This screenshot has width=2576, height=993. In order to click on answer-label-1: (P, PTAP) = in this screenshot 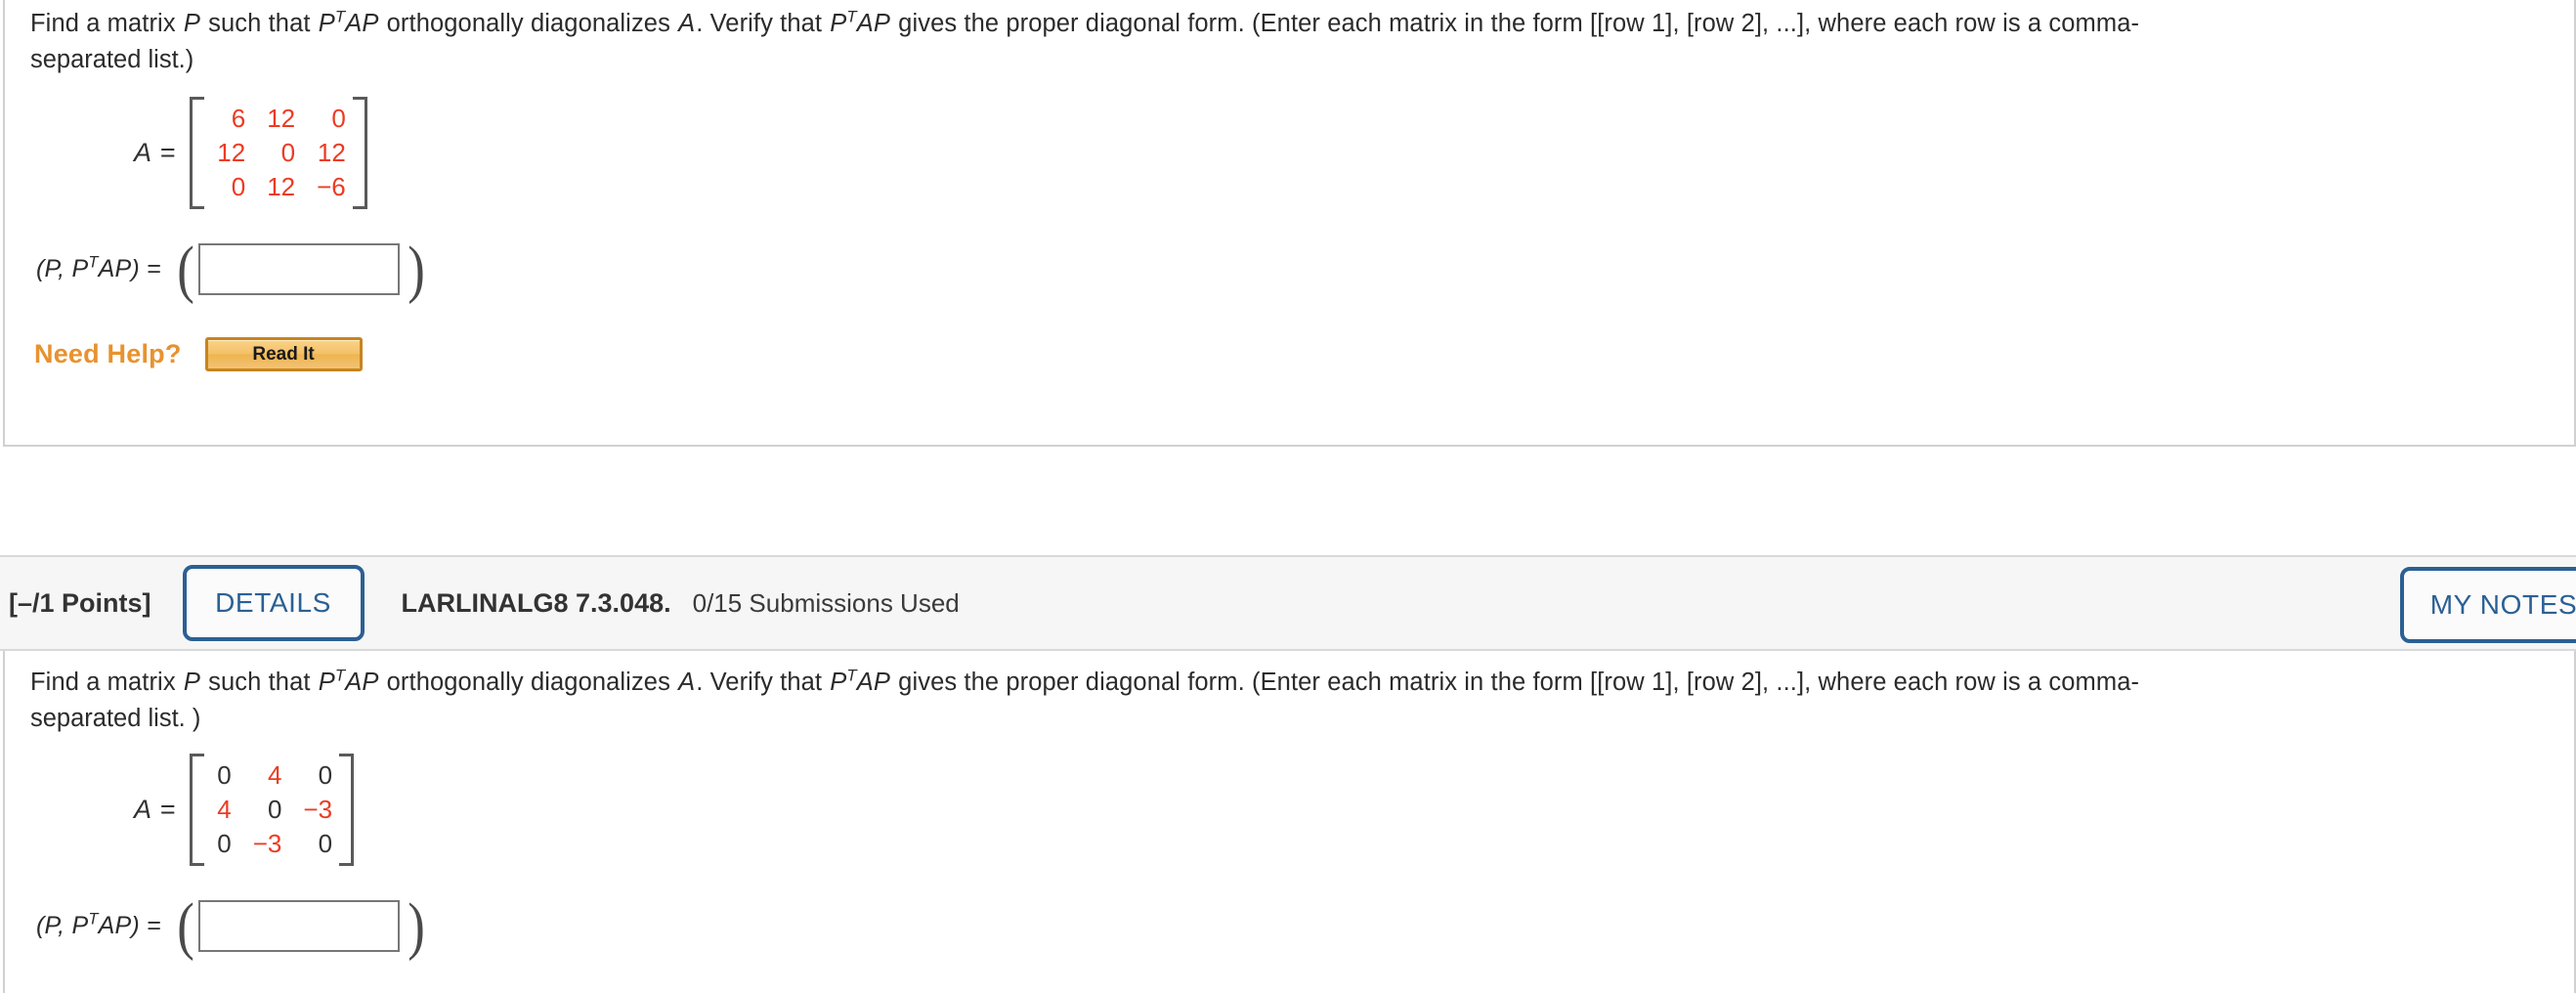, I will do `click(99, 268)`.